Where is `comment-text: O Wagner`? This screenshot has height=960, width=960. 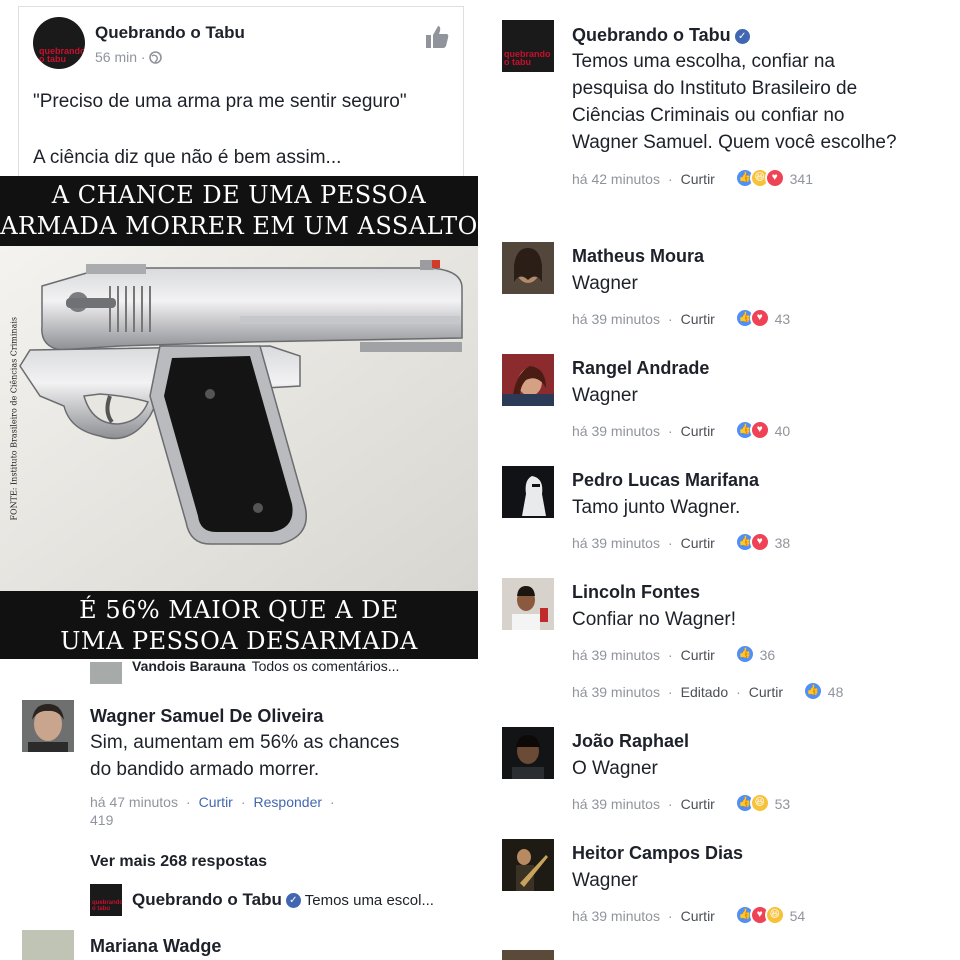
comment-text: O Wagner is located at coordinates (615, 768).